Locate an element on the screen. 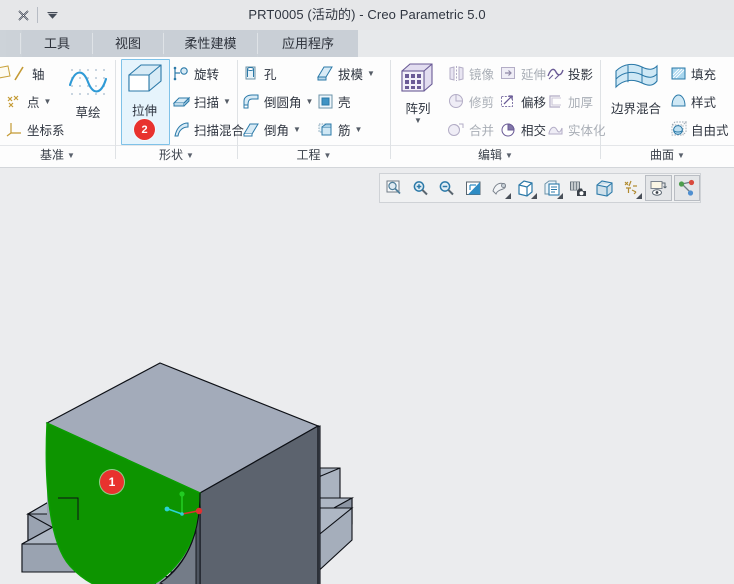  tab-view: 视图 is located at coordinates (128, 43).